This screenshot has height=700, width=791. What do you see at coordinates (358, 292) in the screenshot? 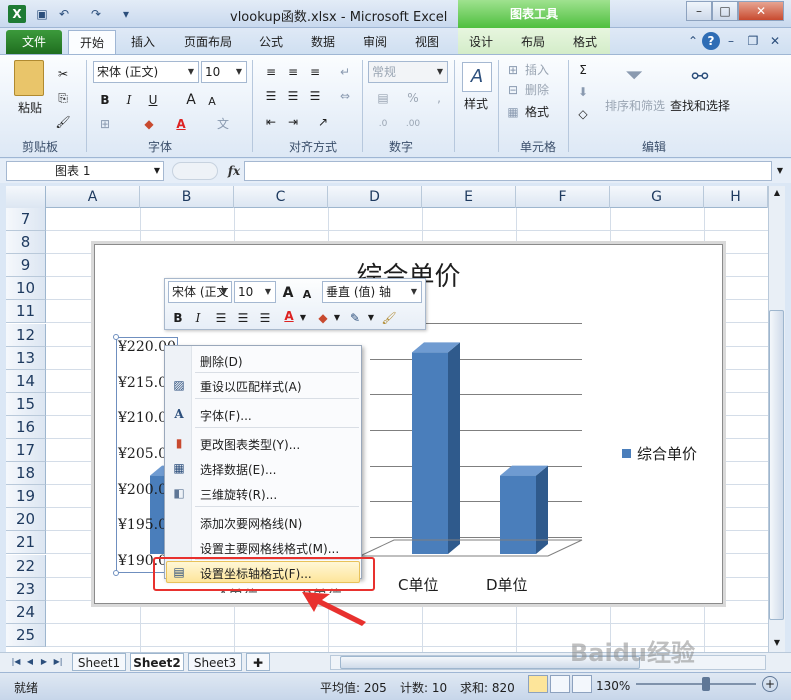
I see `chart-element-value: 垂直 (值) 轴` at bounding box center [358, 292].